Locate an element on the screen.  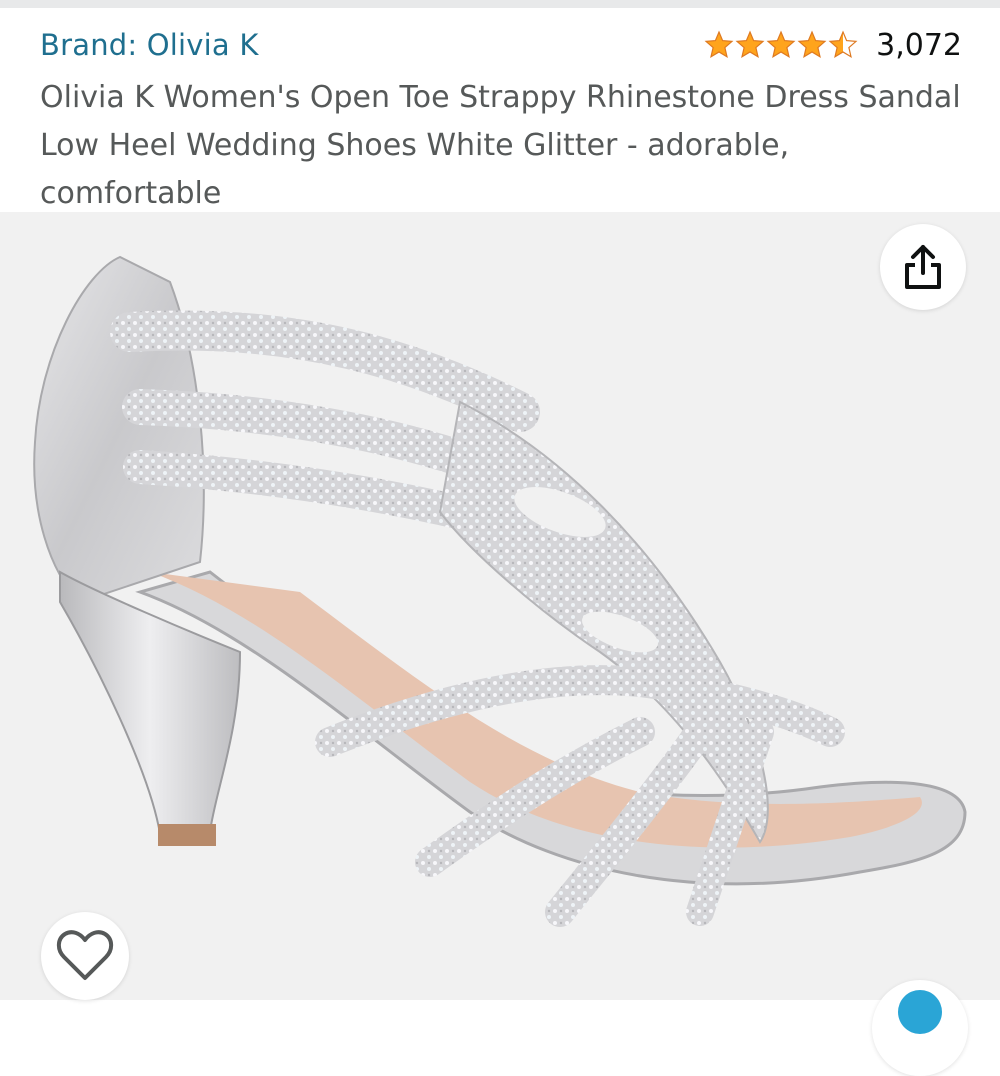
top-divider is located at coordinates (500, 4).